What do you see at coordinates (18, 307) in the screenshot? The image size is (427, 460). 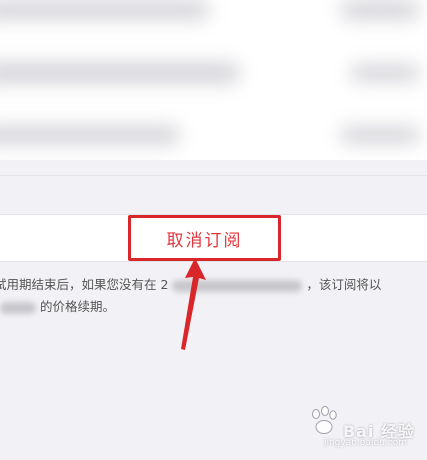 I see `blurred-price` at bounding box center [18, 307].